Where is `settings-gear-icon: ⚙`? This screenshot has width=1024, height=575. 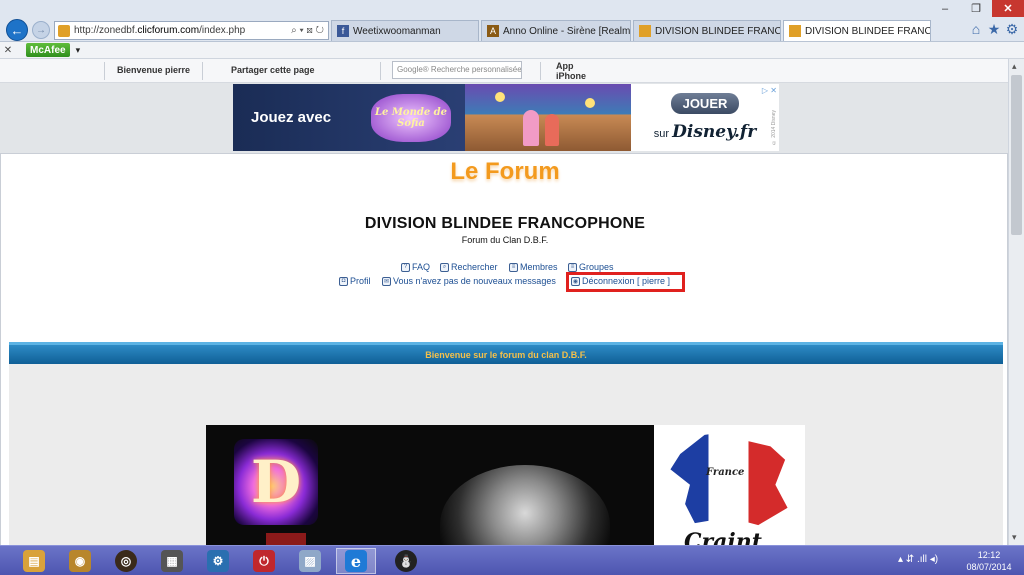 settings-gear-icon: ⚙ is located at coordinates (1012, 29).